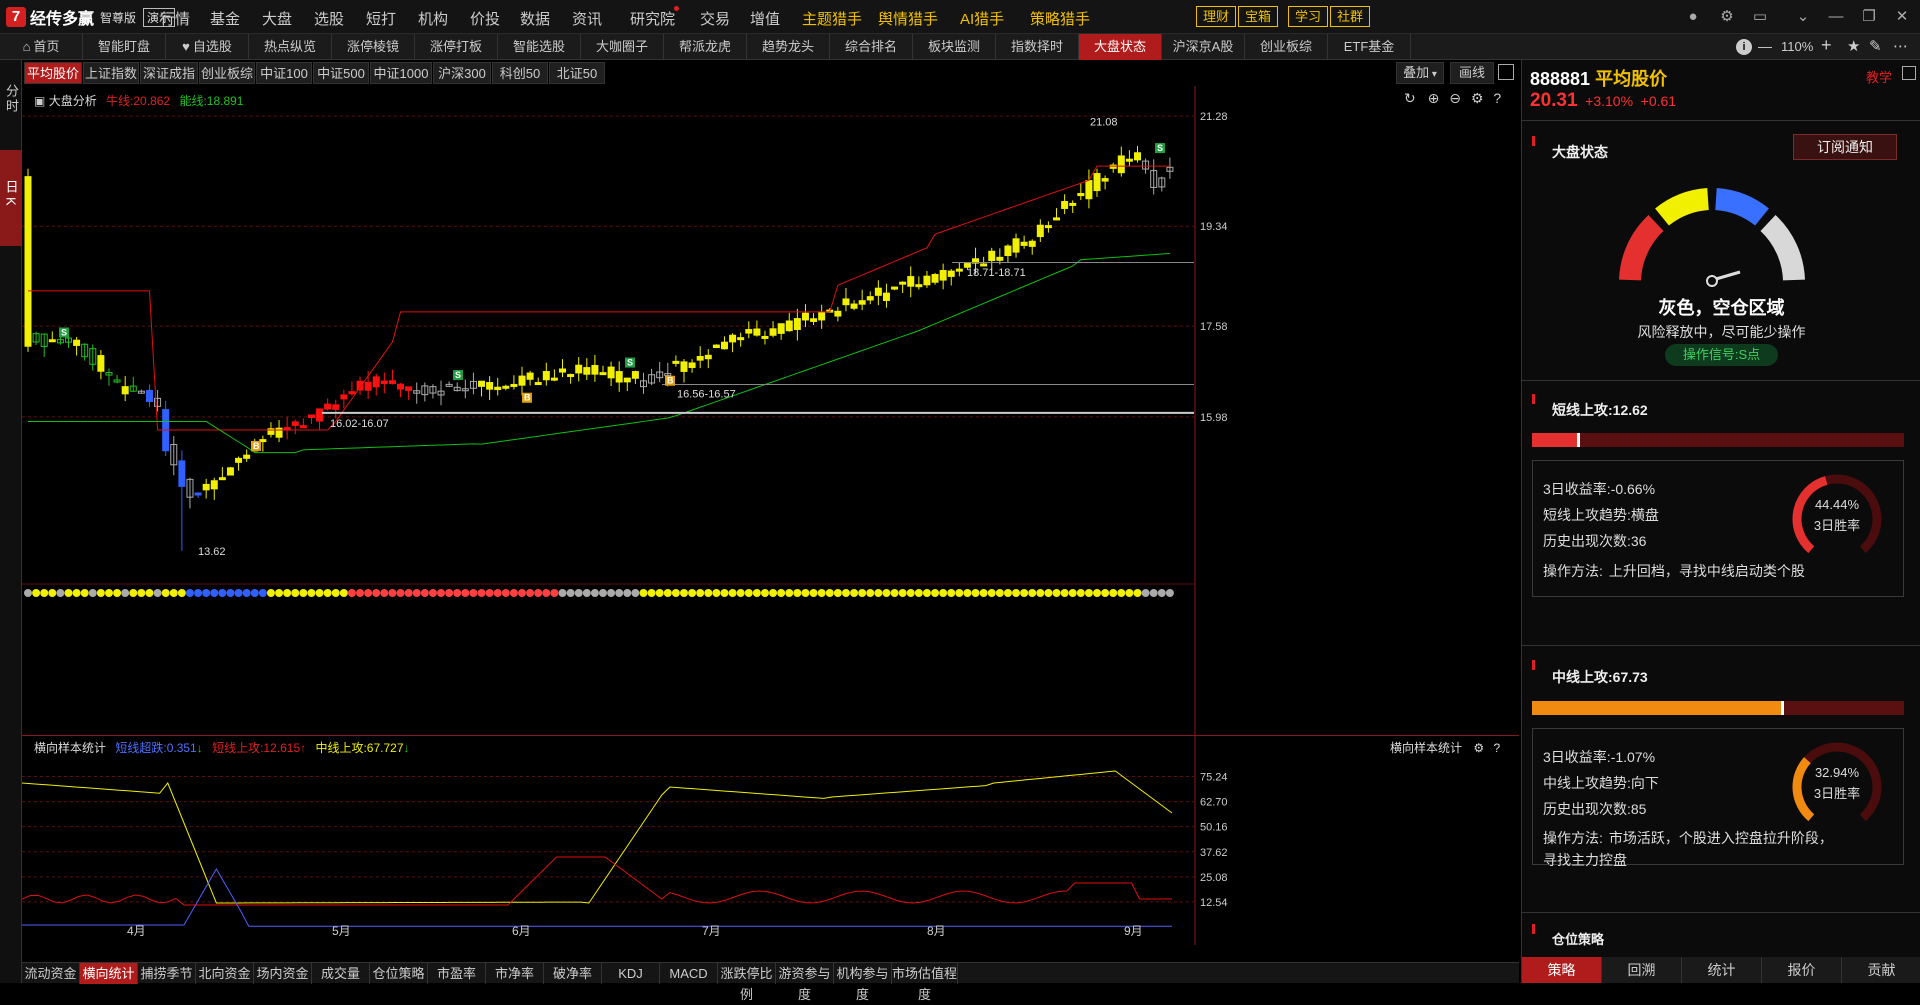  Describe the element at coordinates (863, 982) in the screenshot. I see `indicator-tab: 机构参与度` at that location.